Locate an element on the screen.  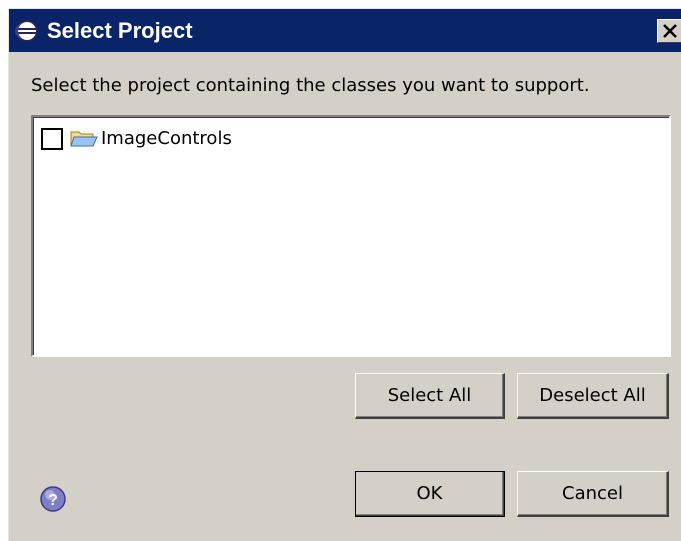
title-bar: Select Project is located at coordinates (345, 30).